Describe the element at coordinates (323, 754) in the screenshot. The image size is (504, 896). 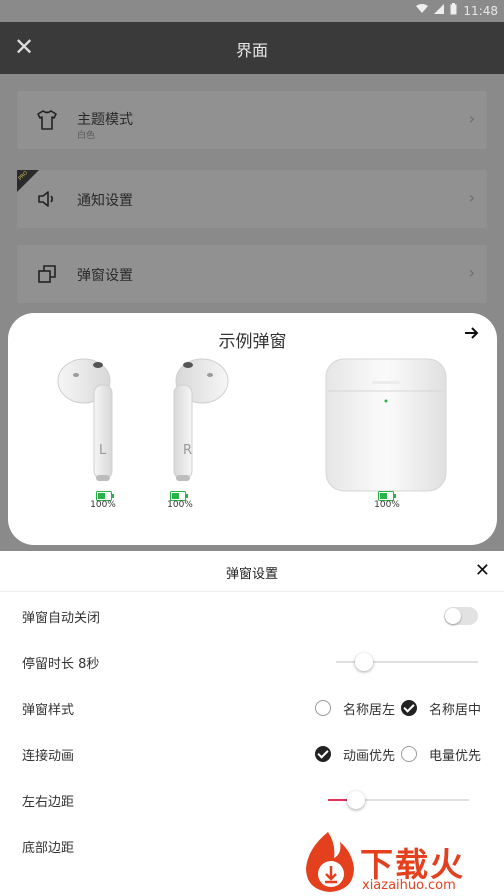
I see `radio-anim-first` at that location.